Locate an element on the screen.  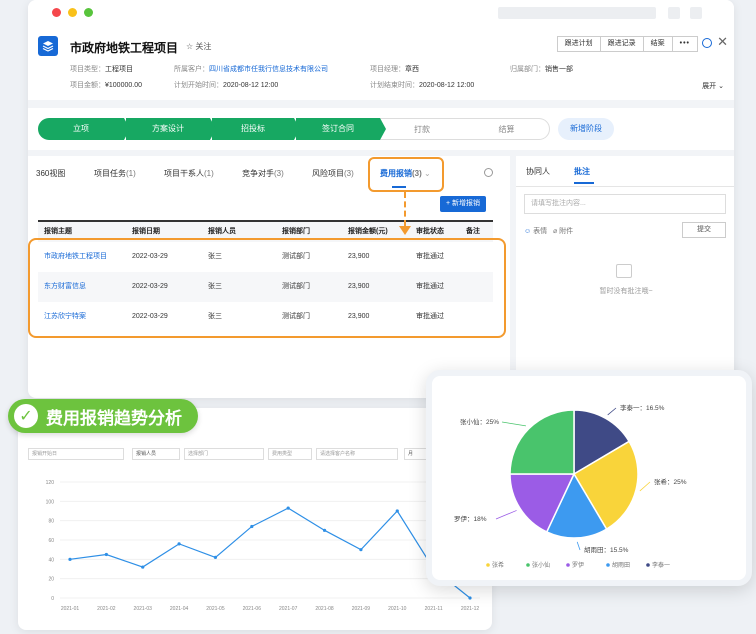
legend-label: 胡雨田 is located at coordinates (621, 565).